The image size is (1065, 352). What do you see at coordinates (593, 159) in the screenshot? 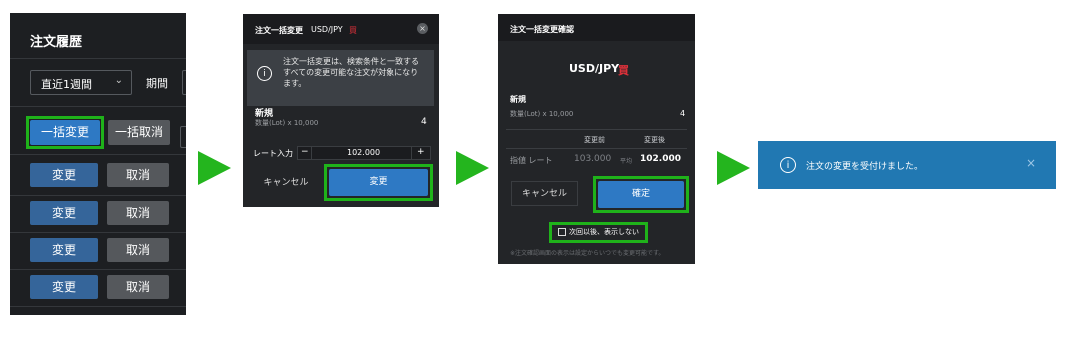
I see `rate-before: 103.000` at bounding box center [593, 159].